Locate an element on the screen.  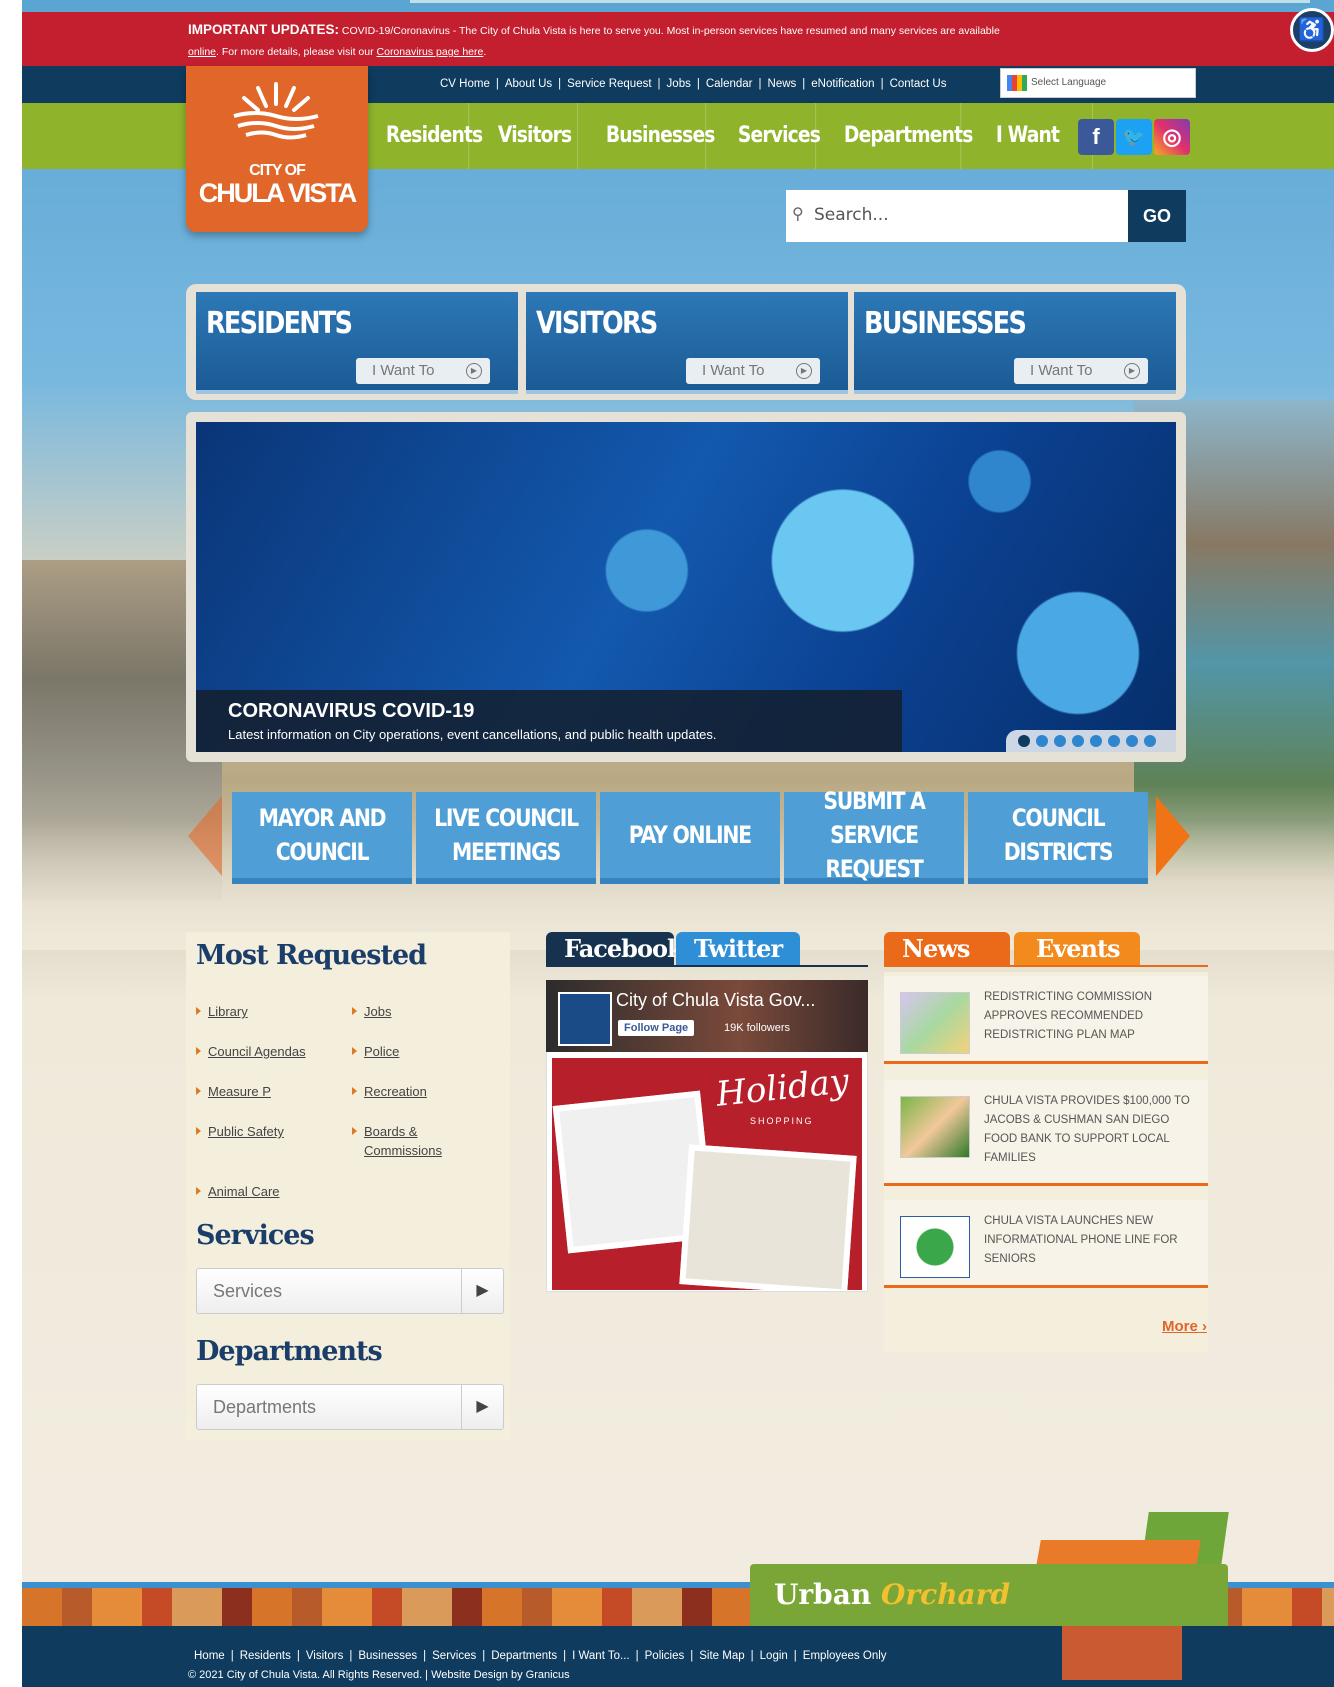
tab-events: Events is located at coordinates (1077, 949).